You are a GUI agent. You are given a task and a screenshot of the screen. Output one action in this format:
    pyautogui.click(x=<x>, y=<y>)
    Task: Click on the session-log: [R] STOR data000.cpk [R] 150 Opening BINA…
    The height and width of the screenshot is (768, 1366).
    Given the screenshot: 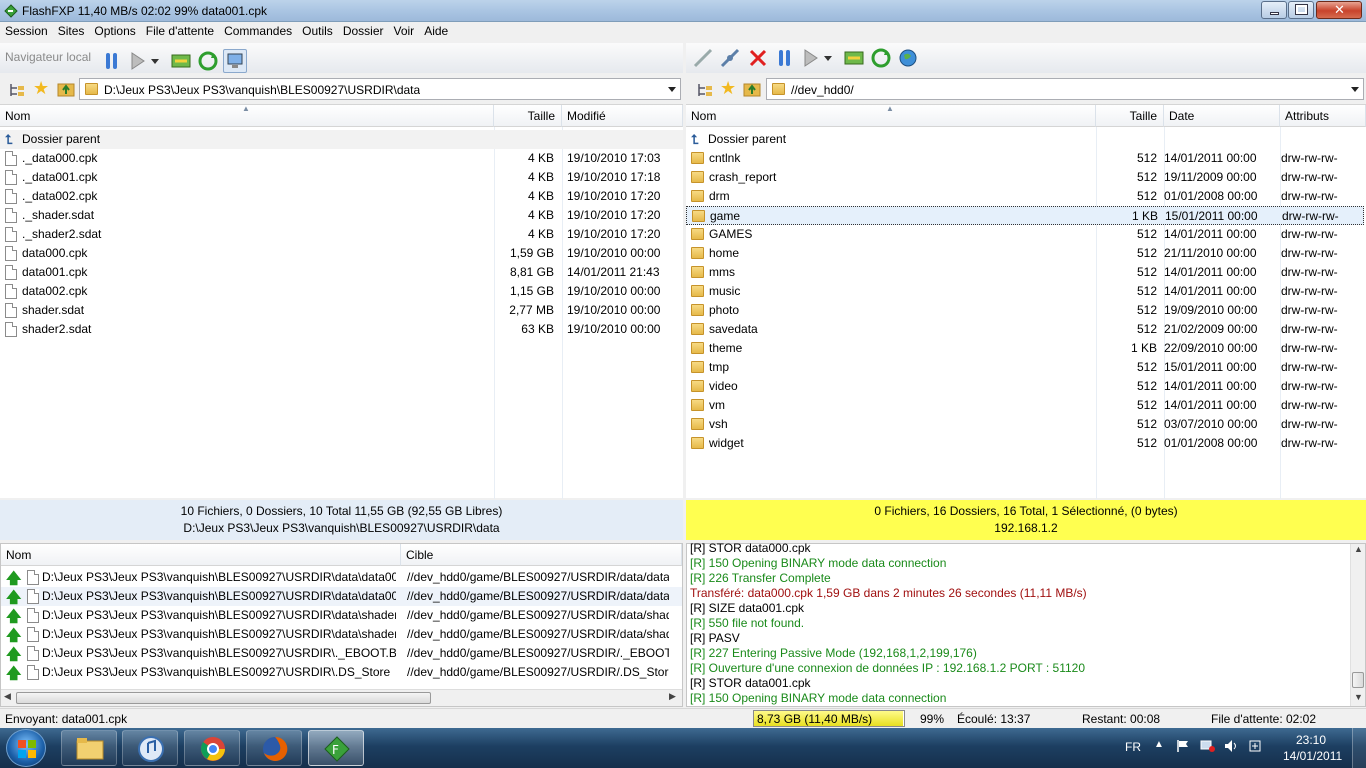 What is the action you would take?
    pyautogui.click(x=1026, y=624)
    